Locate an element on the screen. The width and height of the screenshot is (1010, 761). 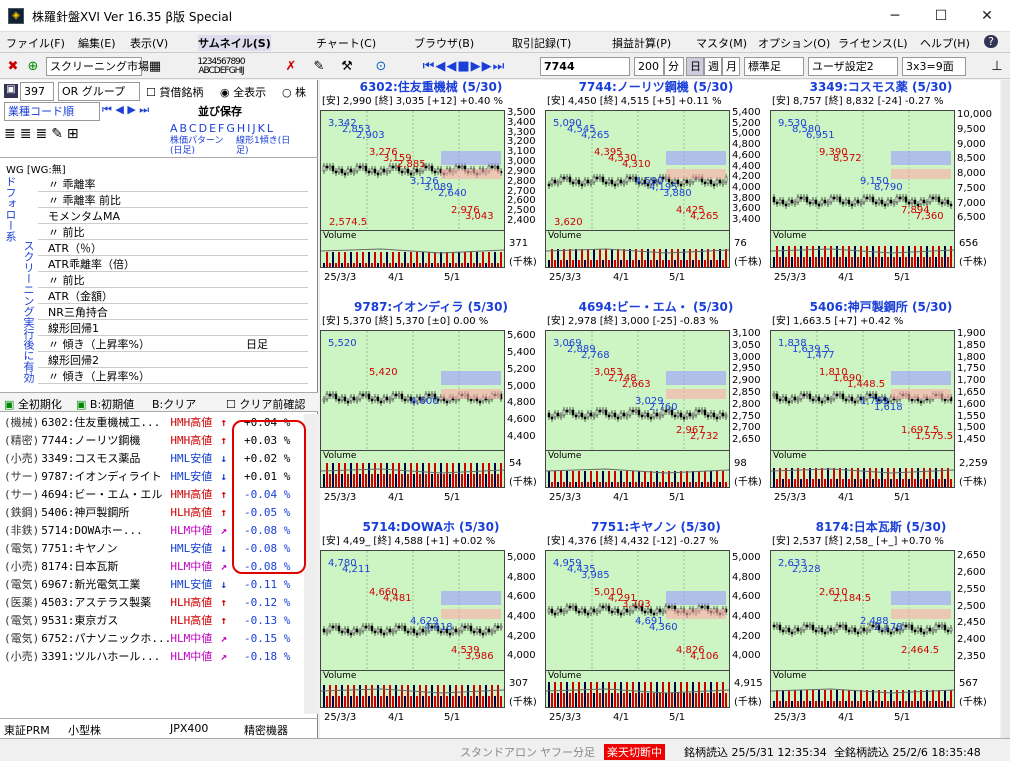
chart-info: [安] 2,537 [終] 2,58_ [+_] +0.70 % is located at coordinates (858, 541).